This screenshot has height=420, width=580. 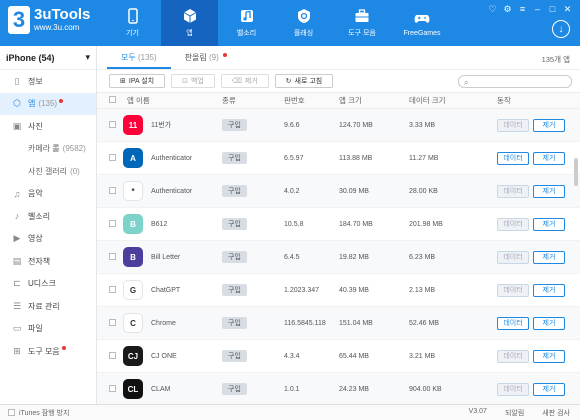 I want to click on check-update-link: 새판 검사, so click(x=556, y=413).